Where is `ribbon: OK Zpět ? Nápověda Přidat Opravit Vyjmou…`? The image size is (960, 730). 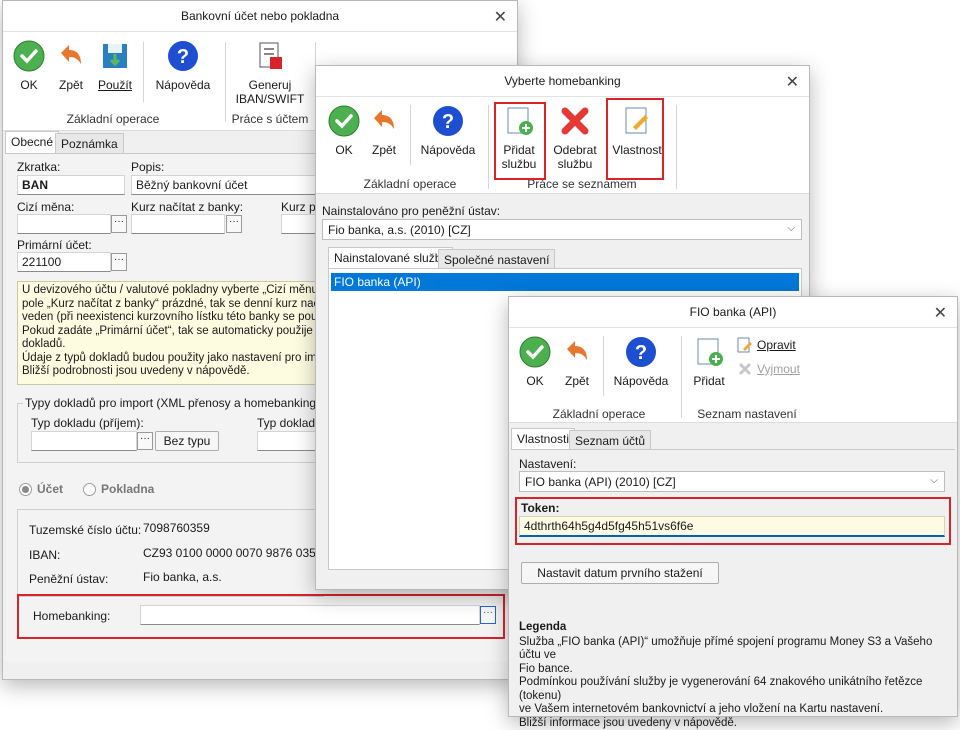
ribbon: OK Zpět ? Nápověda Přidat Opravit Vyjmou… is located at coordinates (733, 375).